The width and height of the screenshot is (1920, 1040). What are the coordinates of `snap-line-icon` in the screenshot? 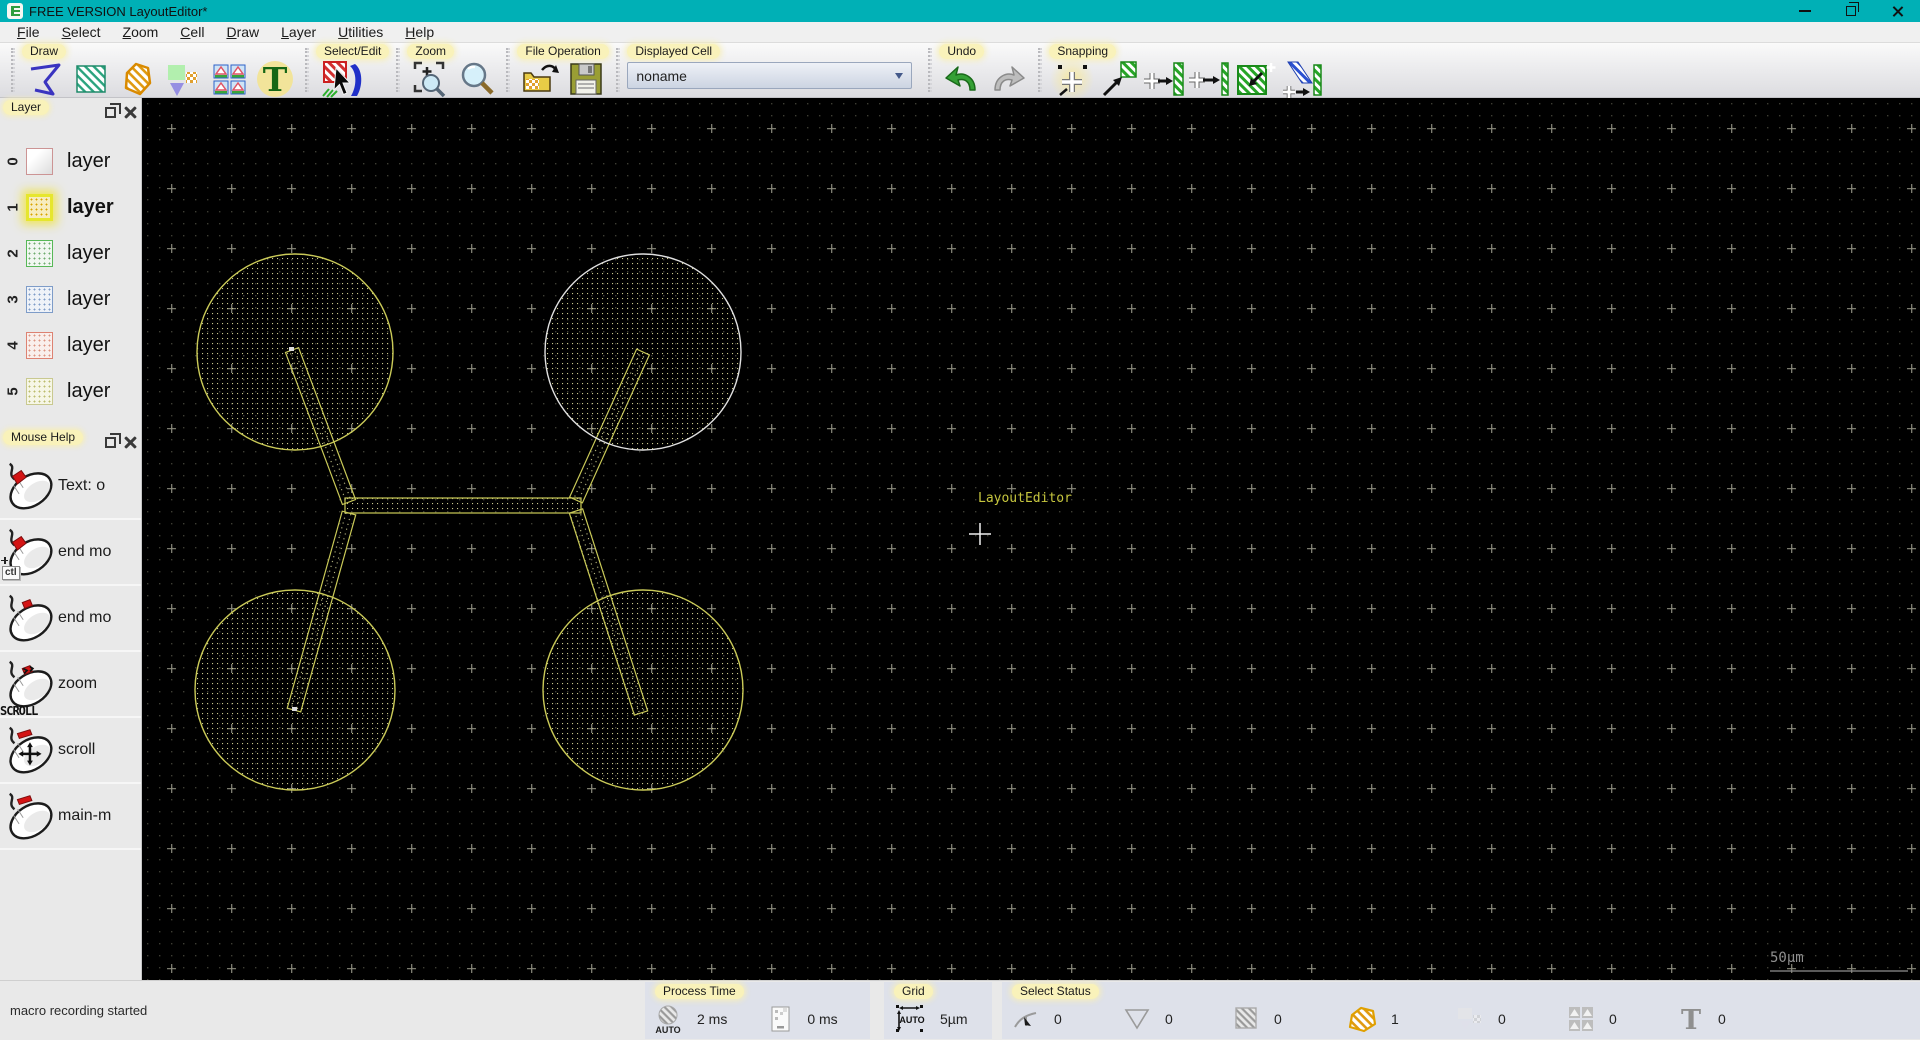 It's located at (1209, 79).